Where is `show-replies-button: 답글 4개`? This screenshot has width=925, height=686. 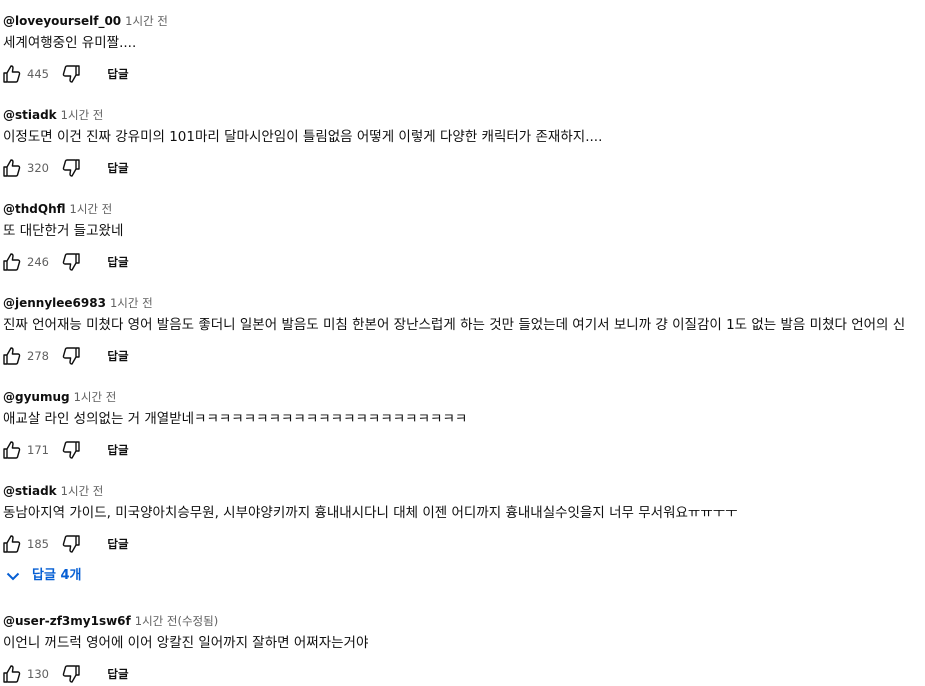
show-replies-button: 답글 4개 is located at coordinates (50, 576).